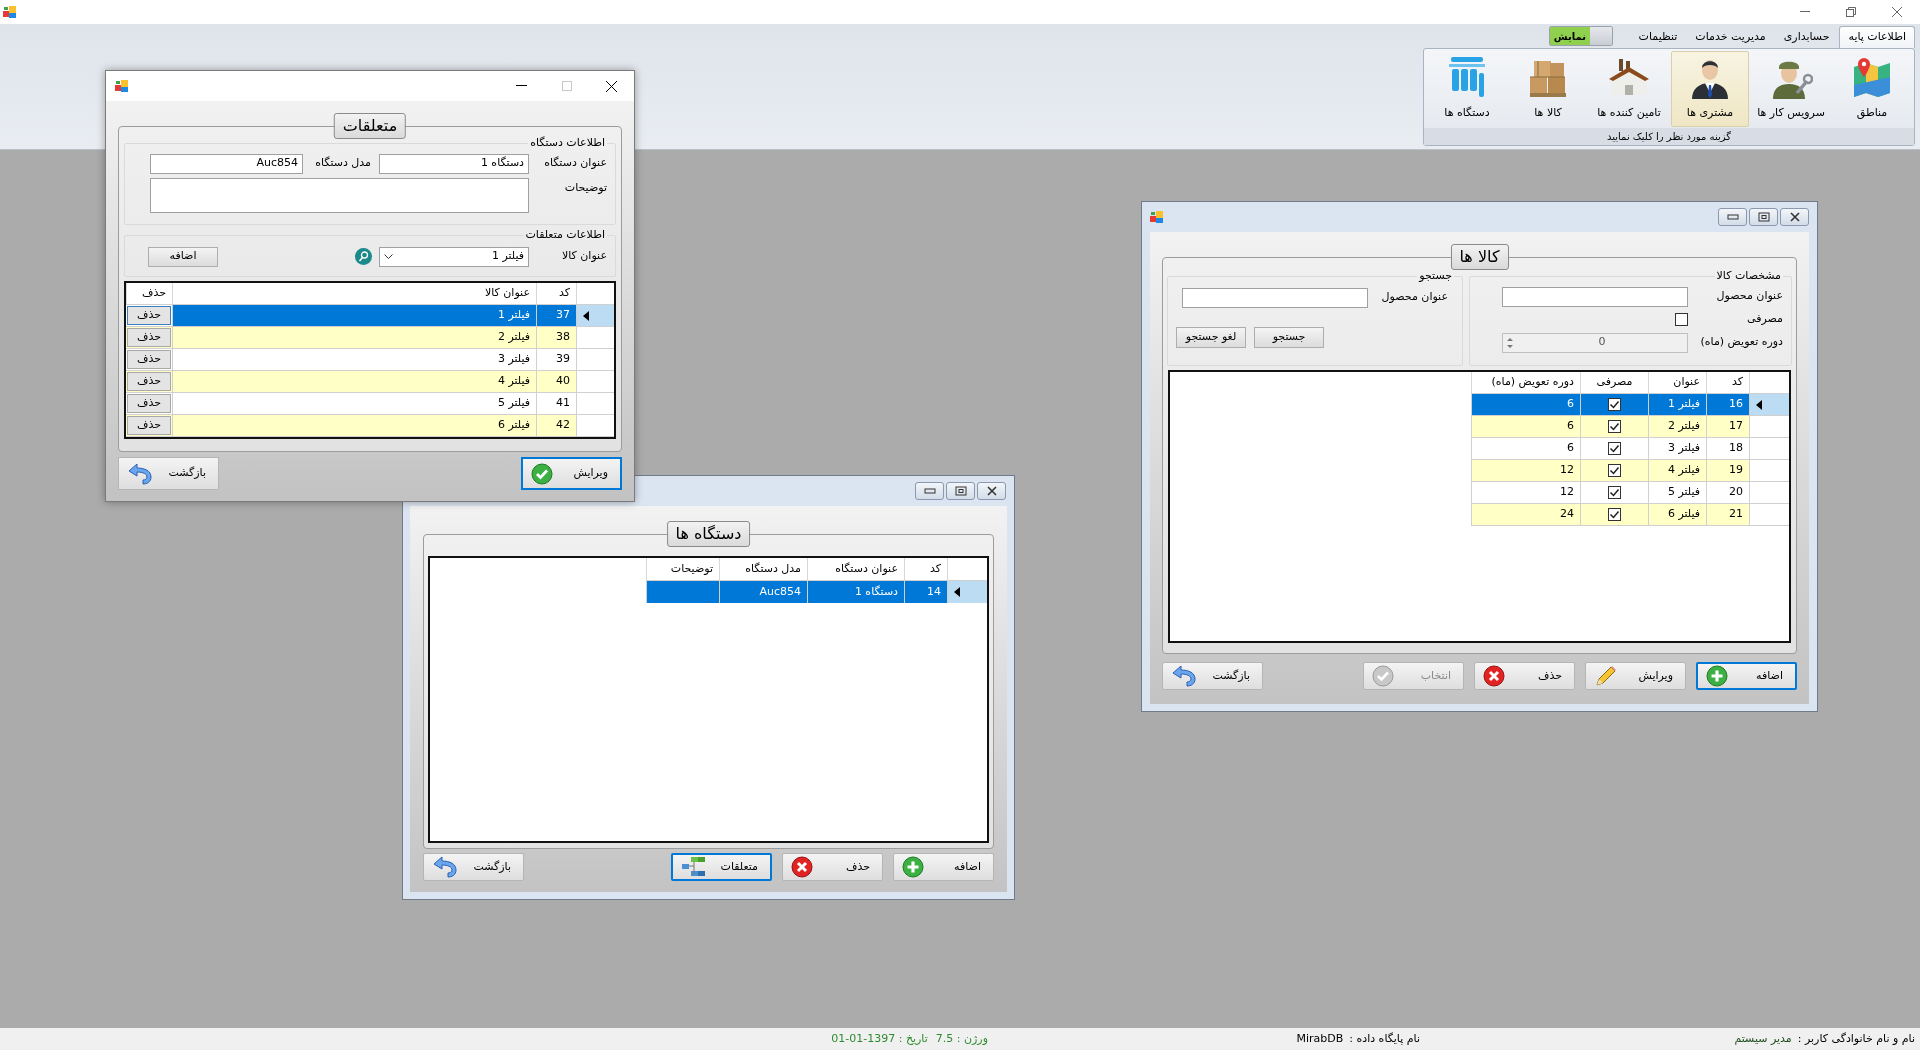  I want to click on table-cell: دستگاه 1, so click(855, 592).